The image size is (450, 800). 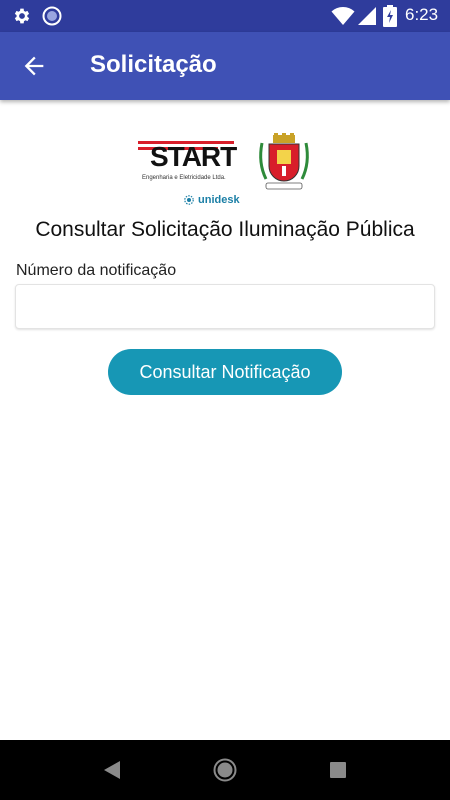 I want to click on arrow-back-icon, so click(x=34, y=66).